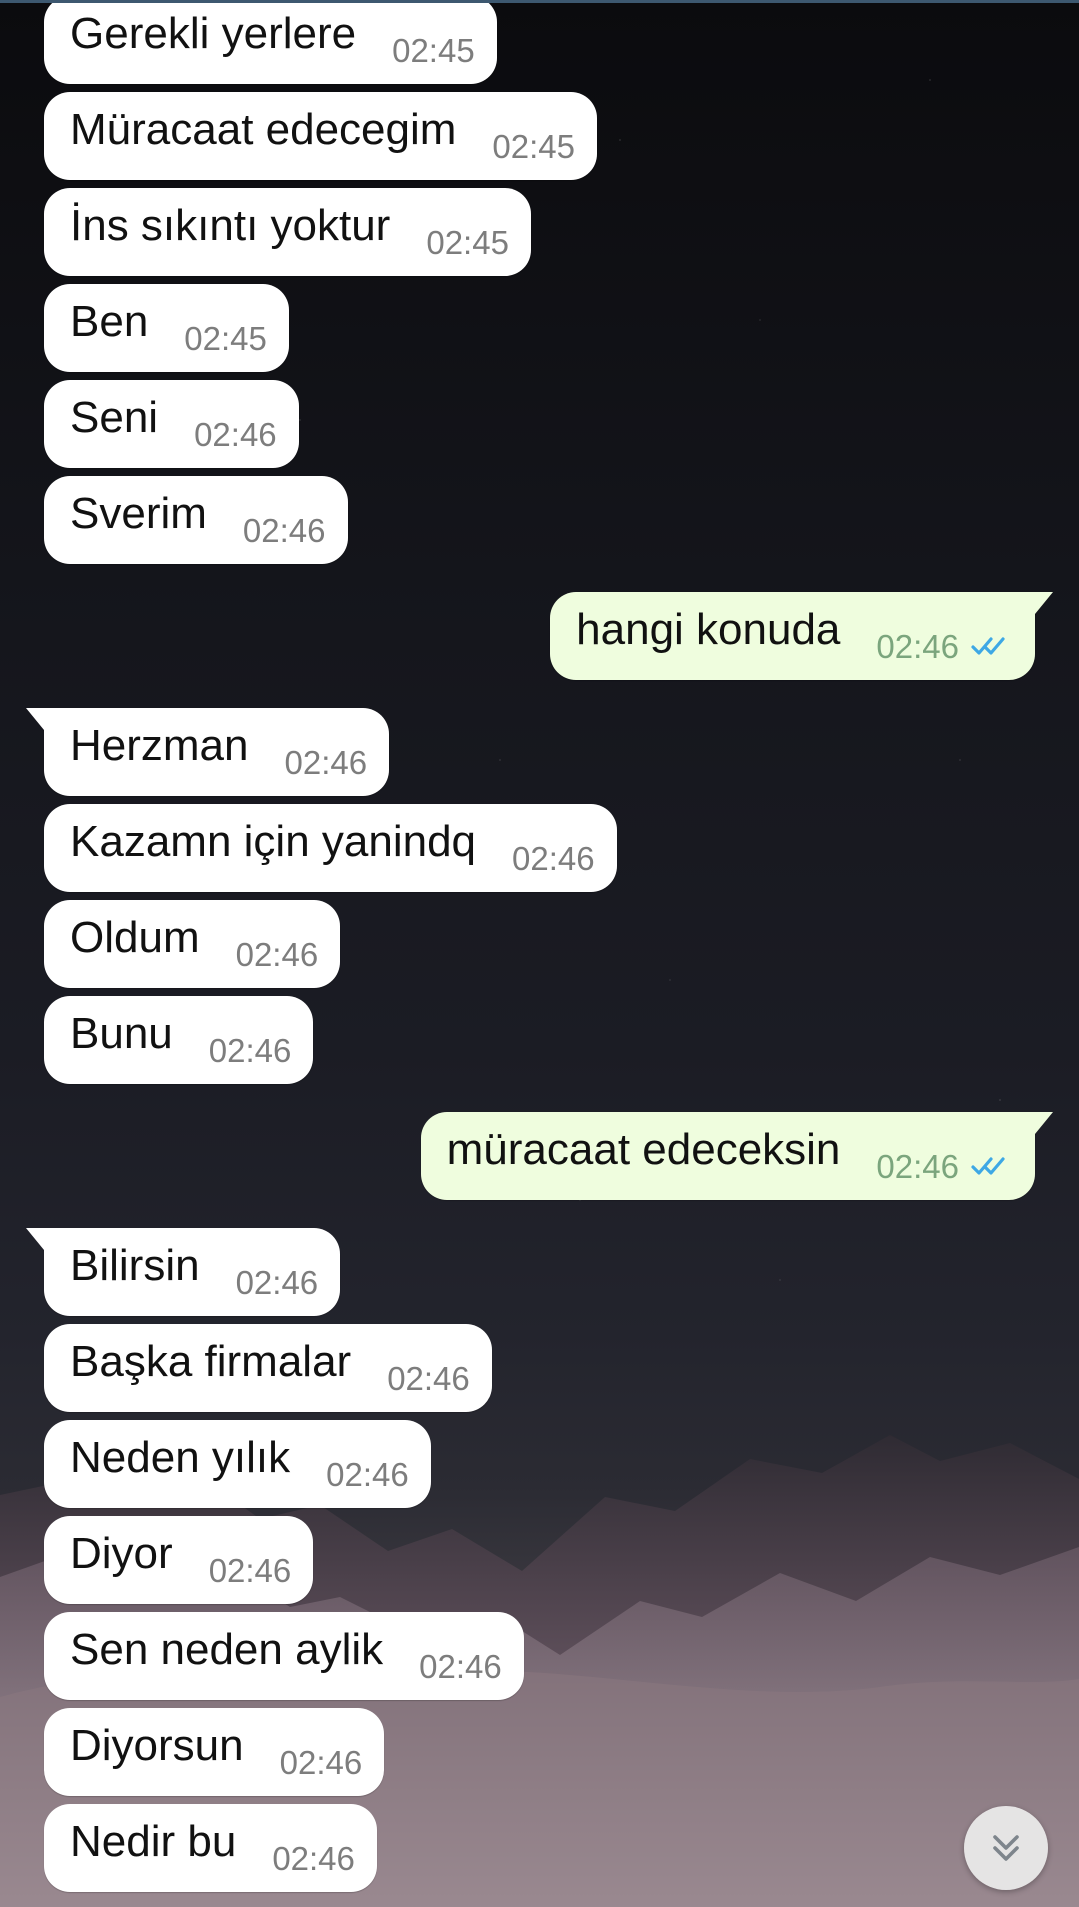 Image resolution: width=1079 pixels, height=1907 pixels. What do you see at coordinates (539, 1) in the screenshot?
I see `status-edge` at bounding box center [539, 1].